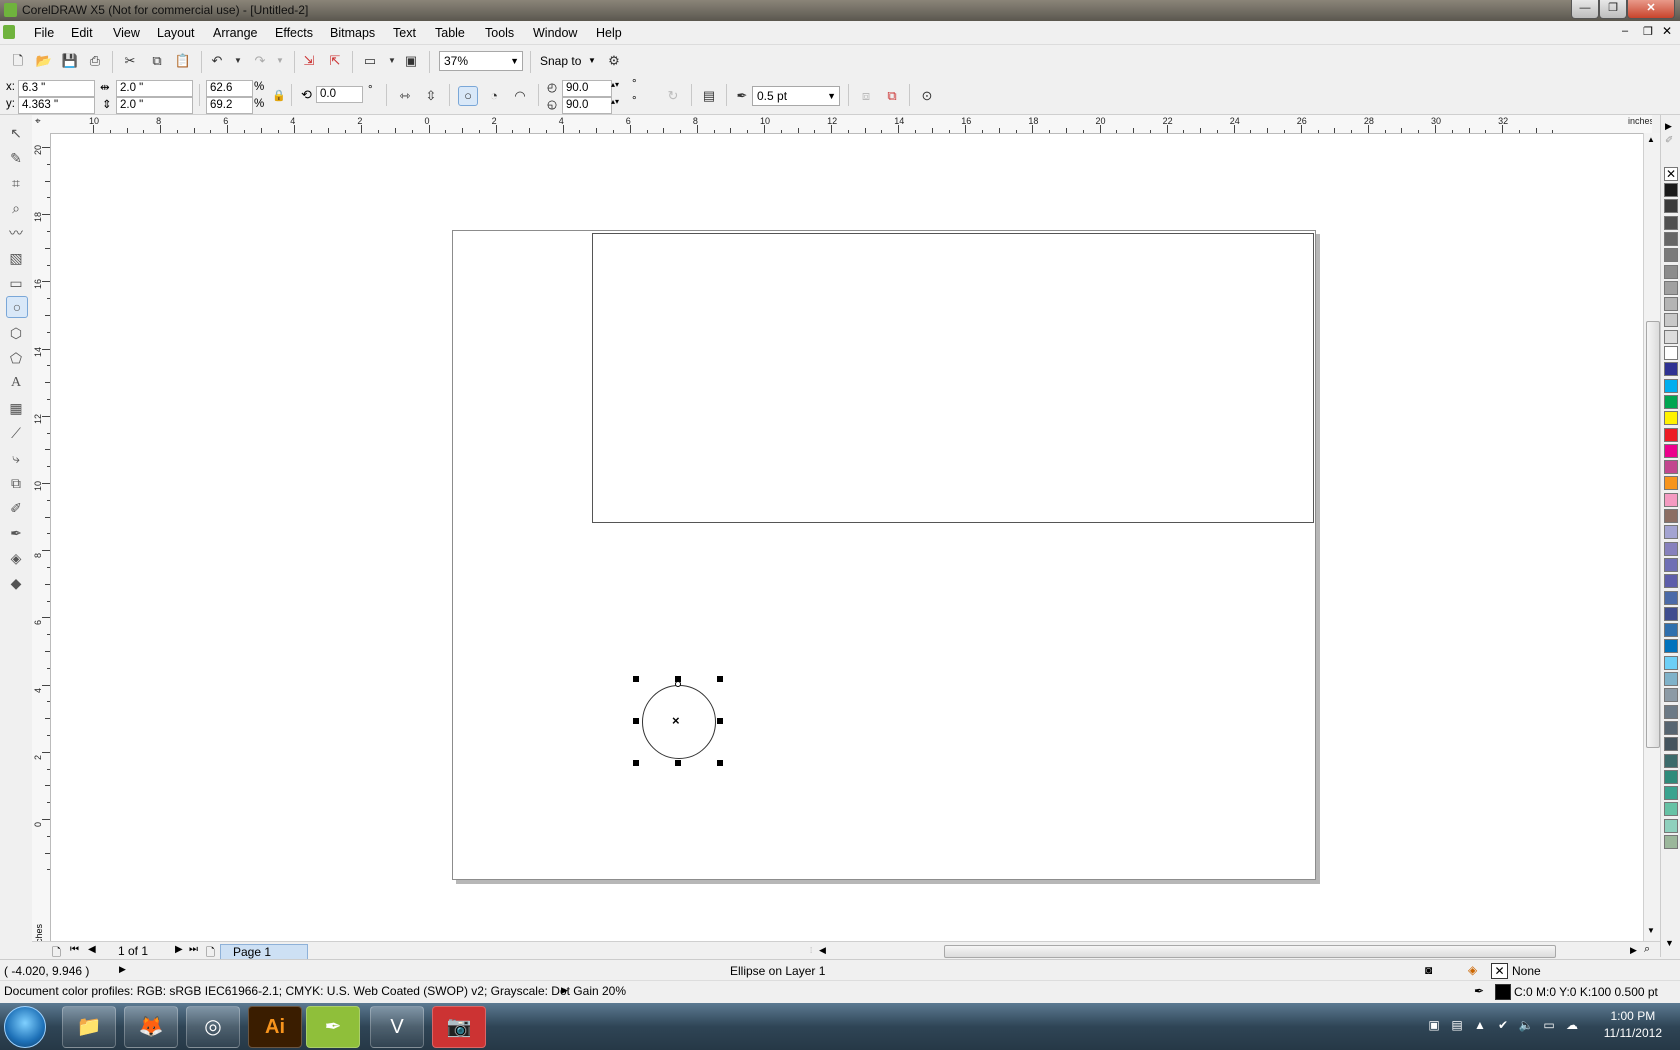 The width and height of the screenshot is (1680, 1050). Describe the element at coordinates (229, 88) in the screenshot. I see `scale-width-field: 62.6` at that location.